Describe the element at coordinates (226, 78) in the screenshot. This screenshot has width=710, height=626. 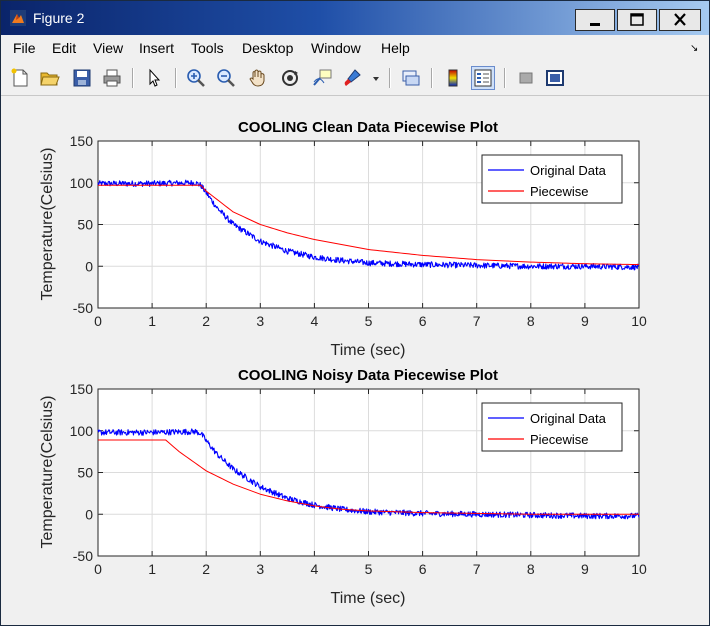
I see `zoom-out-icon` at that location.